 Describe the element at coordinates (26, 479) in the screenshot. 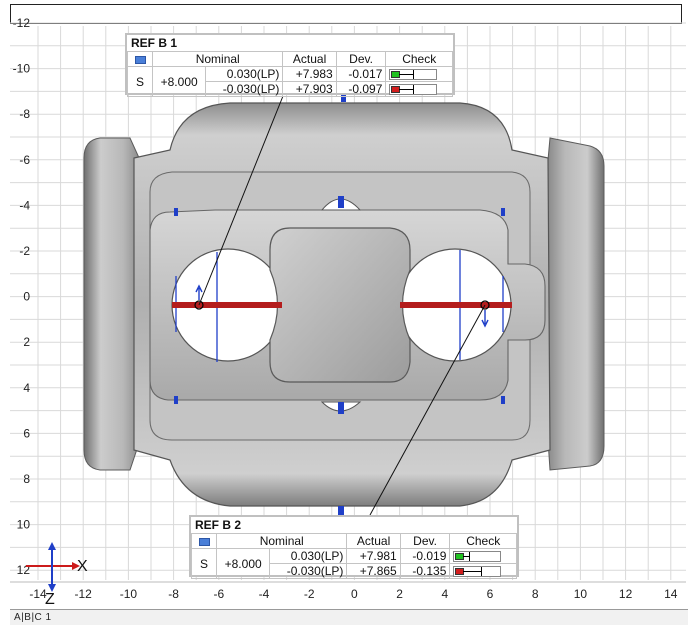

I see `y-tick-label: 8` at that location.